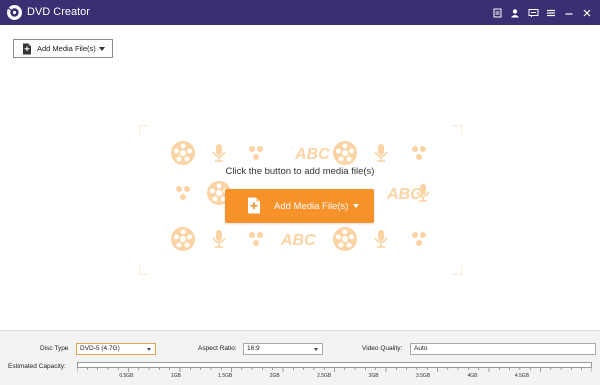  Describe the element at coordinates (311, 206) in the screenshot. I see `add-media-files-label: Add Media File(s)` at that location.